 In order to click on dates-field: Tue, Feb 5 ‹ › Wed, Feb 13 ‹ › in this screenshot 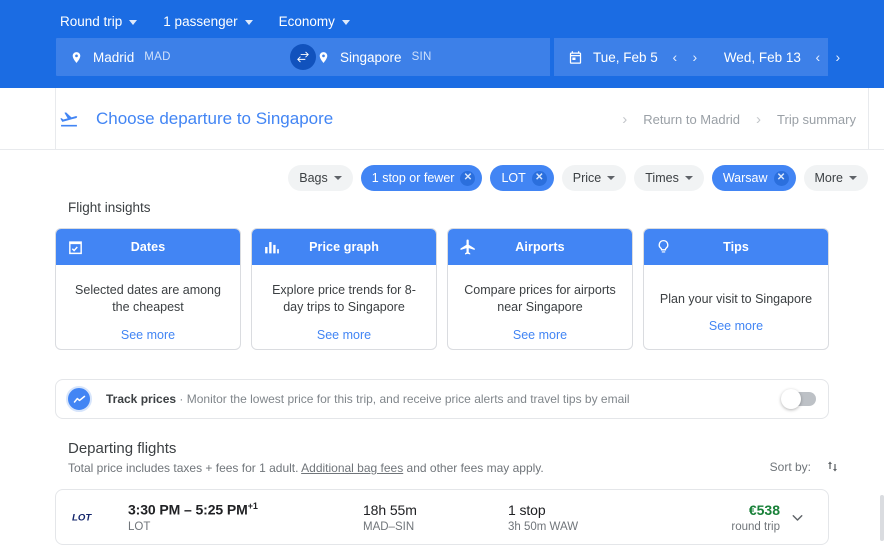, I will do `click(697, 57)`.